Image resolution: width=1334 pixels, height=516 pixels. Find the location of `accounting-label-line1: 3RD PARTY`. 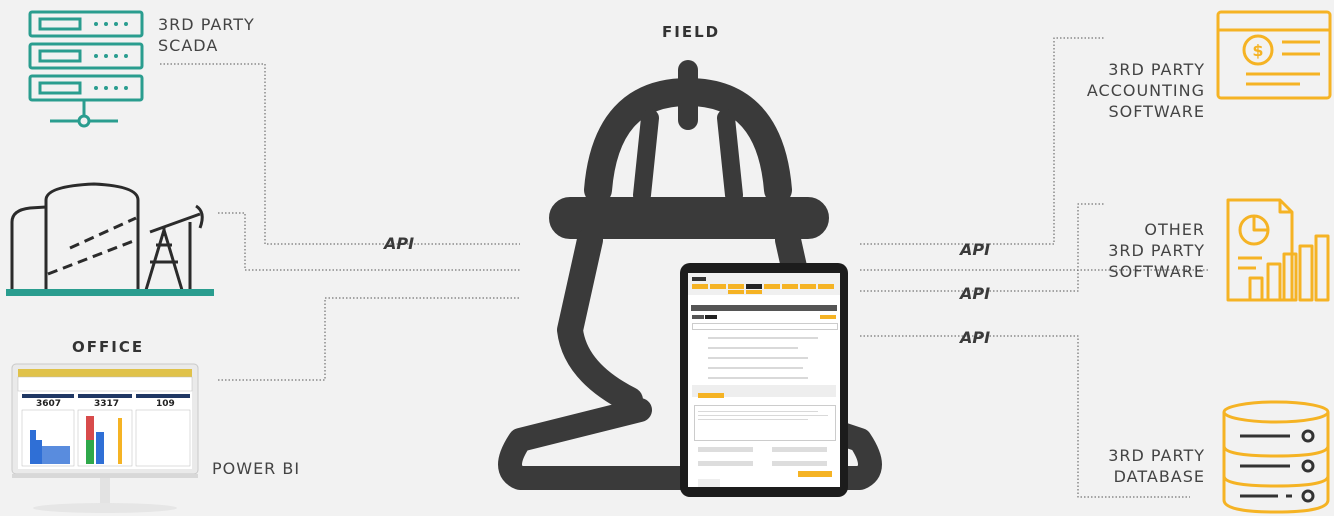

accounting-label-line1: 3RD PARTY is located at coordinates (1156, 69).